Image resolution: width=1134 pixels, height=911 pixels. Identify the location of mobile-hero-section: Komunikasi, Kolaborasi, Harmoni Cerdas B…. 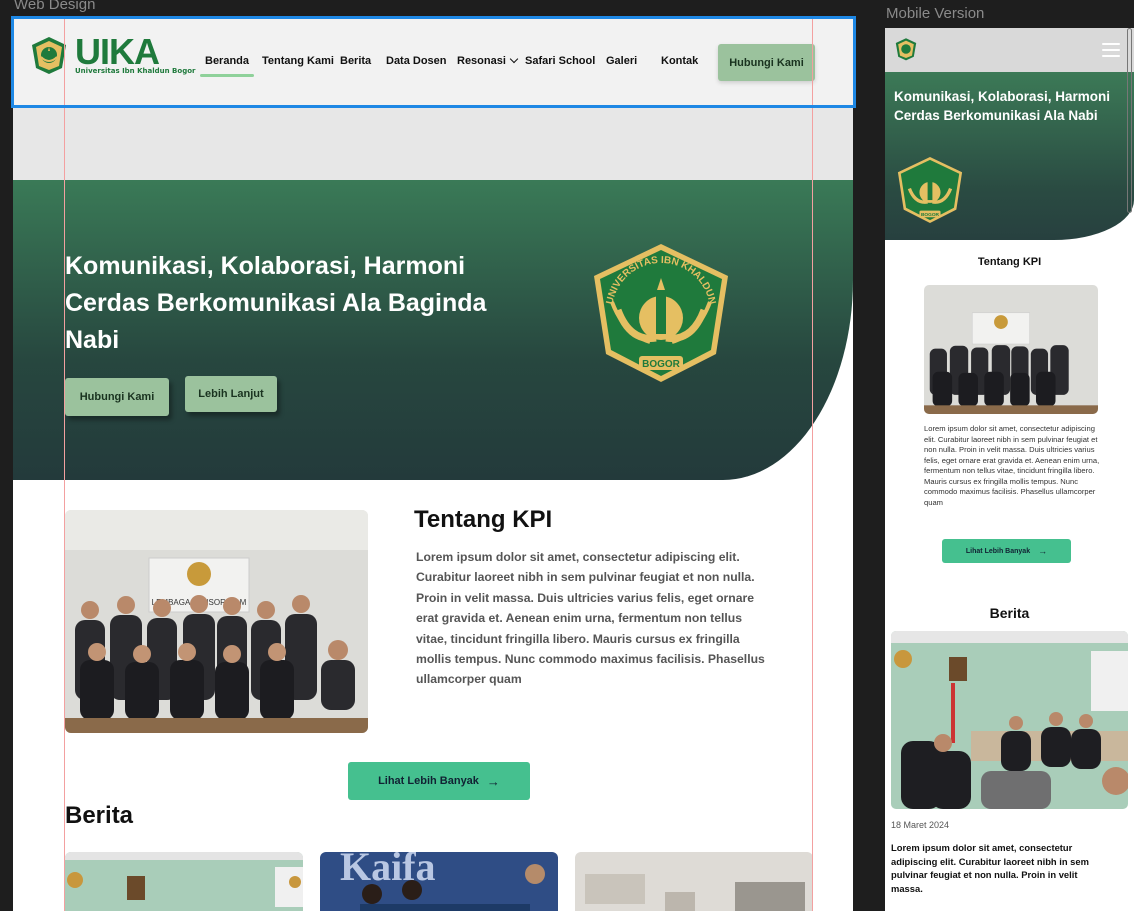
(1009, 156).